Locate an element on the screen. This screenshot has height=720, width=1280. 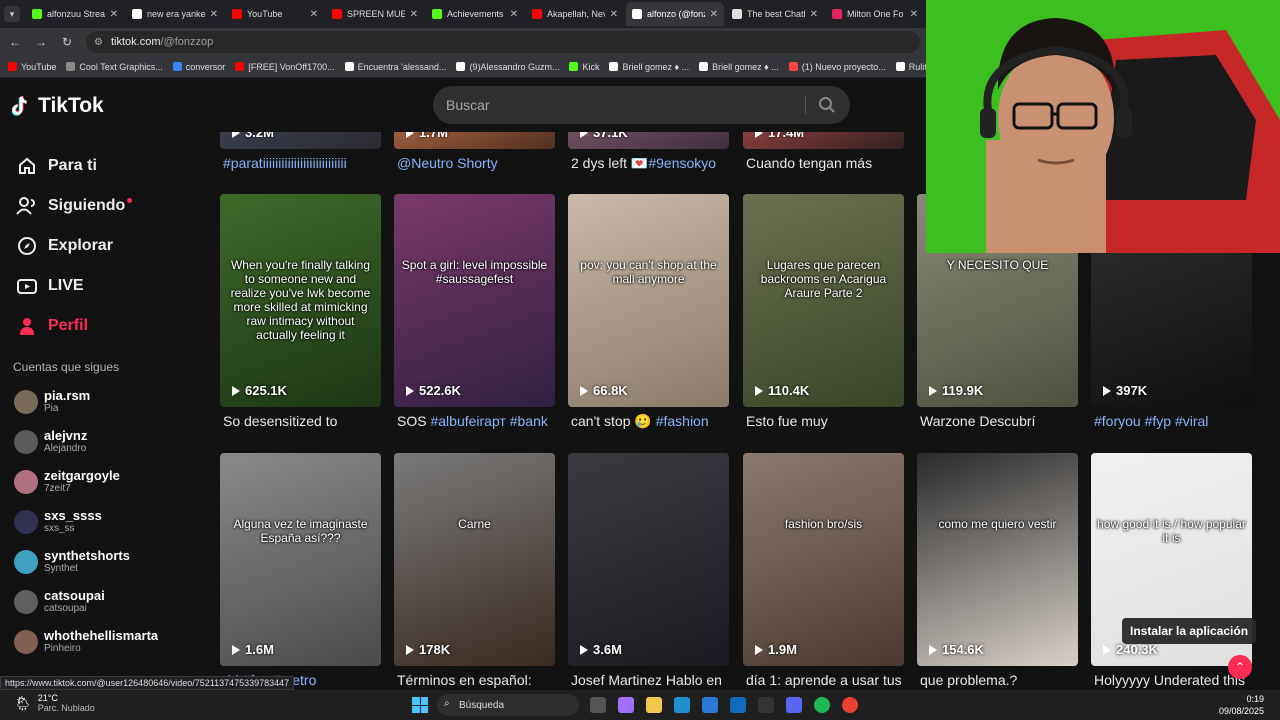
video-caption: 2 dys left 💌#9ensokyo is located at coordinates (648, 163).